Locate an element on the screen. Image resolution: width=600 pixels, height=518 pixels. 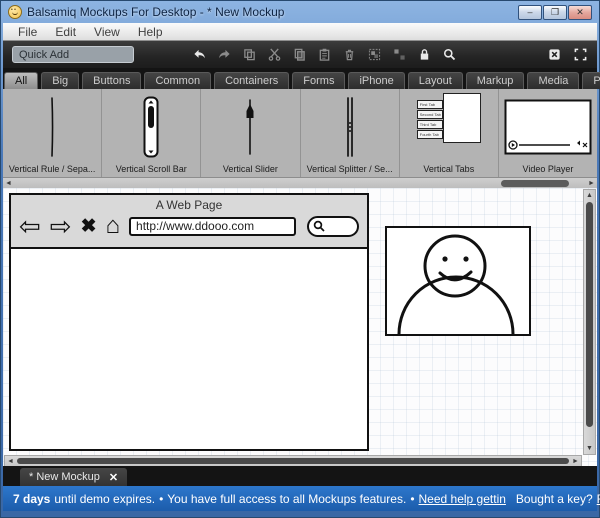
palette-item-label: Video Player is located at coordinates (548, 169).